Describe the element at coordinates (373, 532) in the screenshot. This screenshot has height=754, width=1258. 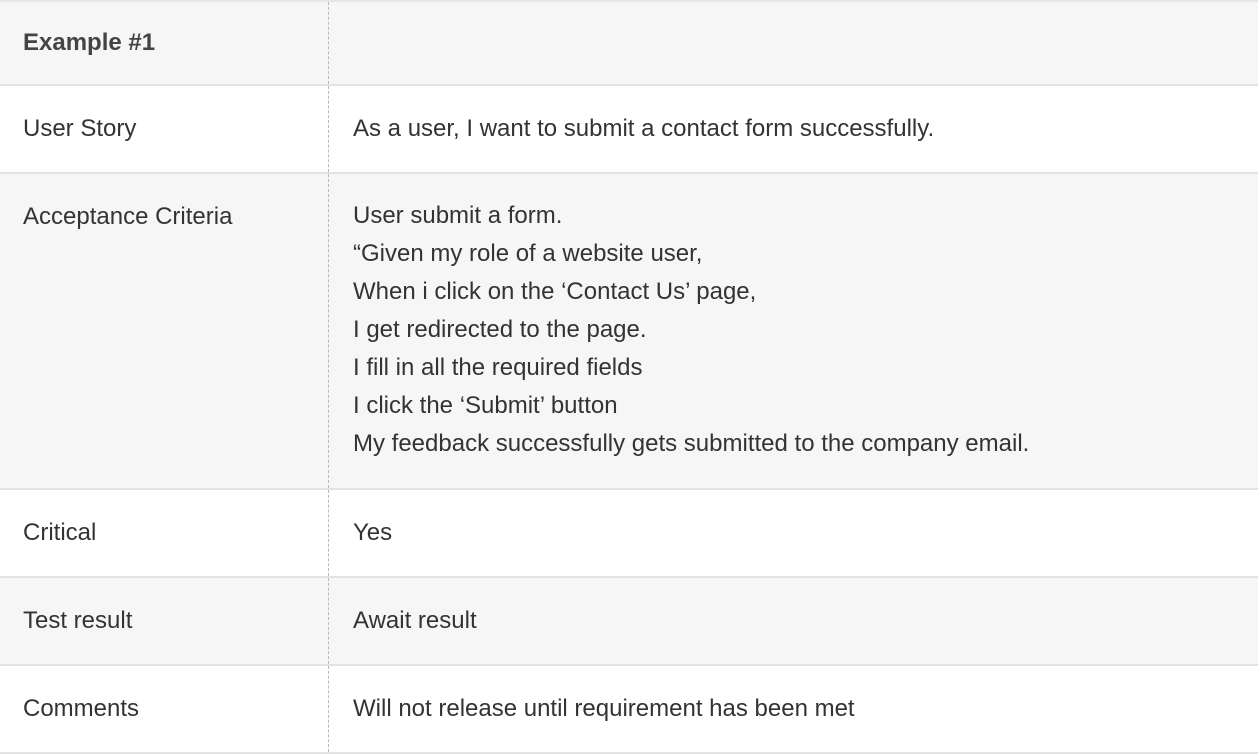
I see `row-value: Yes` at that location.